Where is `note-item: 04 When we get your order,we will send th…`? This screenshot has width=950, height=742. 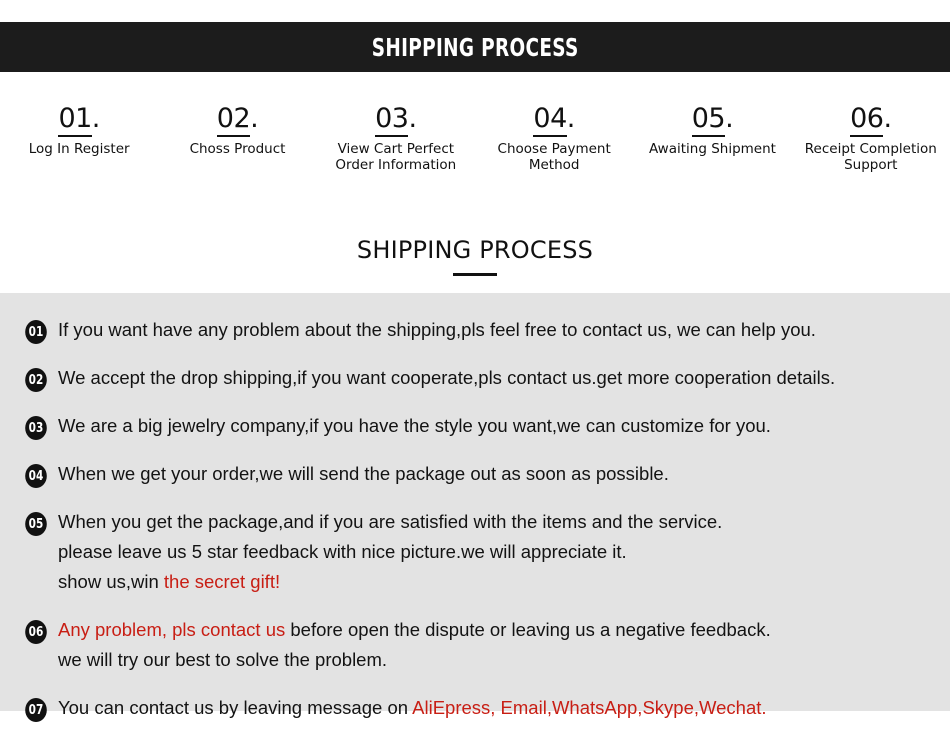 note-item: 04 When we get your order,we will send th… is located at coordinates (475, 474).